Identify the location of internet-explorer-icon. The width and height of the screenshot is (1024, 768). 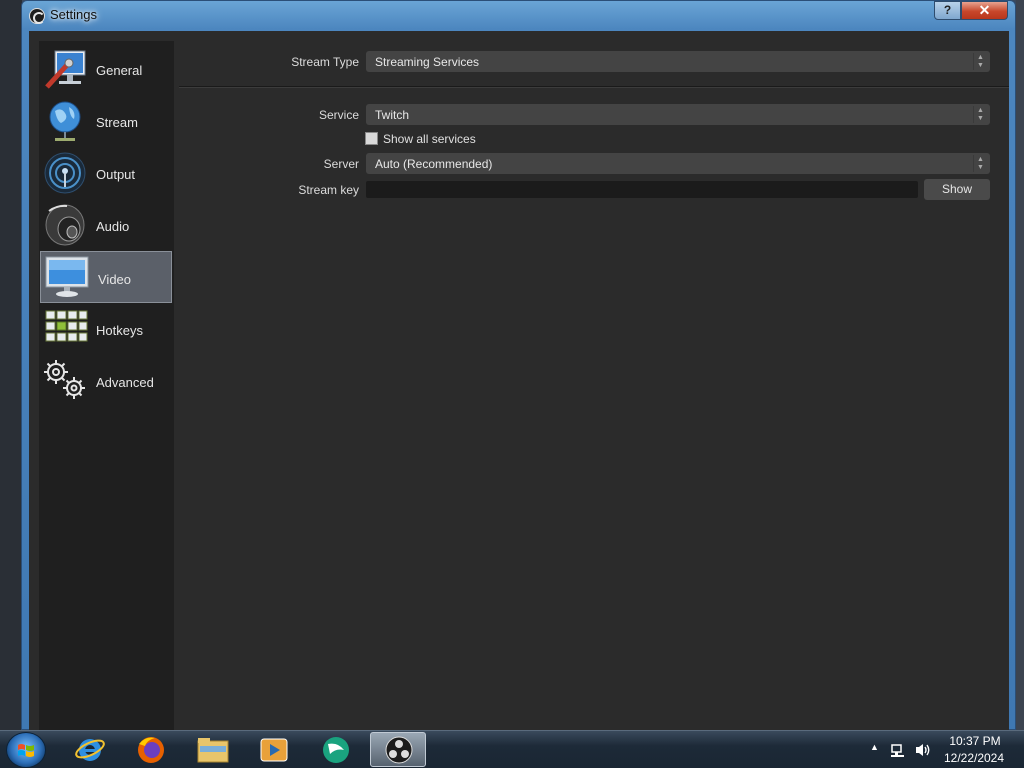
(90, 750).